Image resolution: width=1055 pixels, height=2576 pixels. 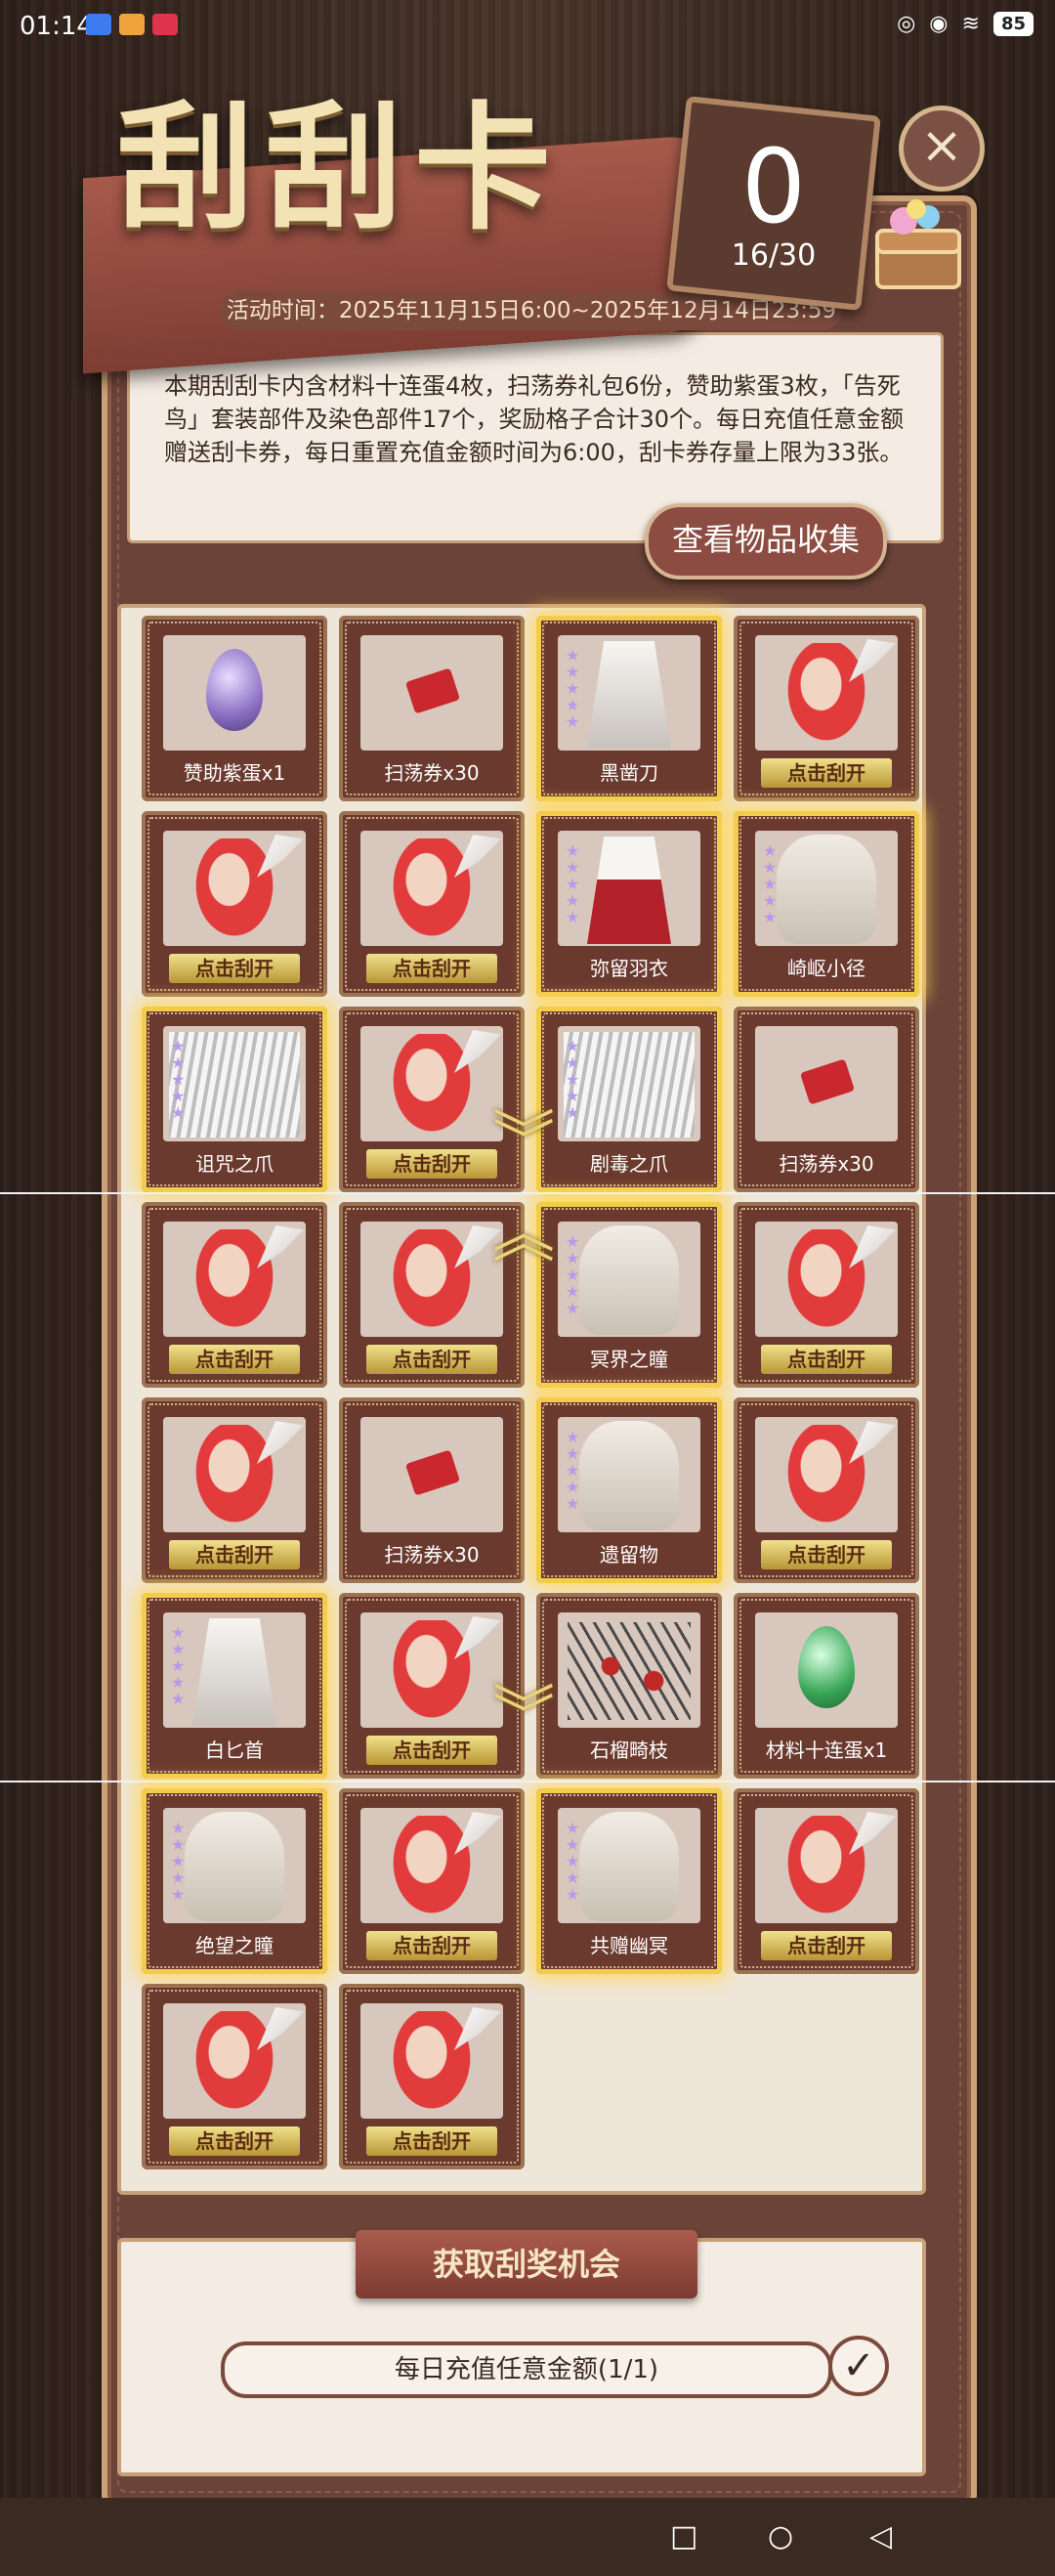 I want to click on card-label: 白匕首, so click(x=234, y=1751).